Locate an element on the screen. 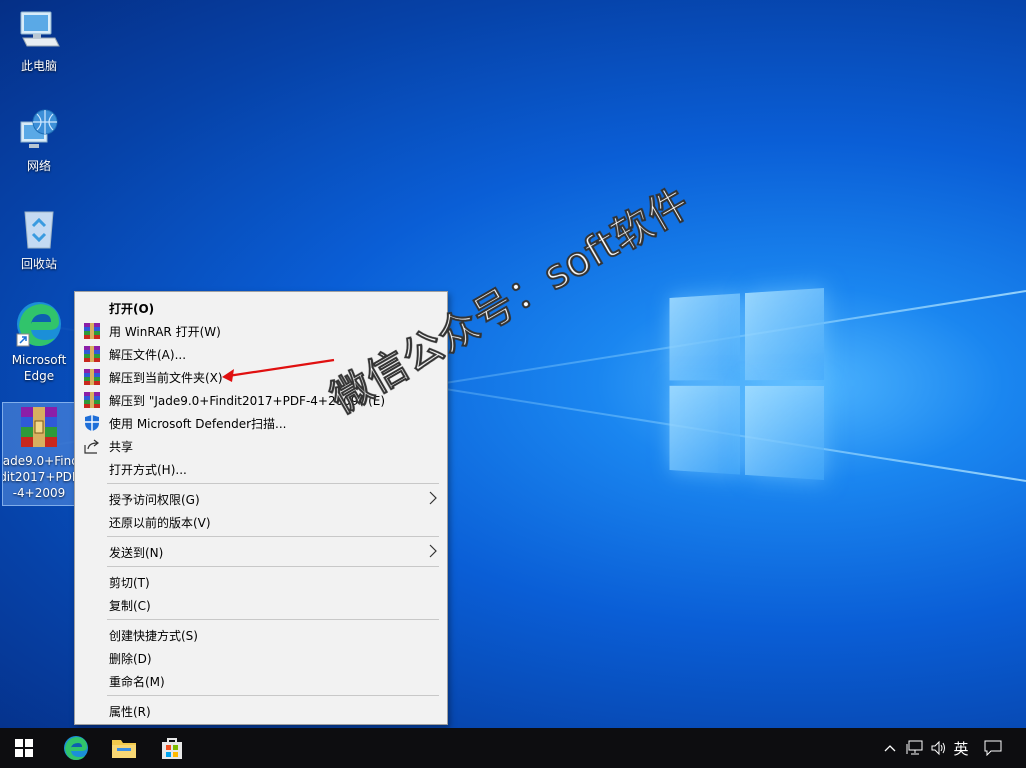 This screenshot has width=1026, height=768. winrar-archive-icon is located at coordinates (39, 427).